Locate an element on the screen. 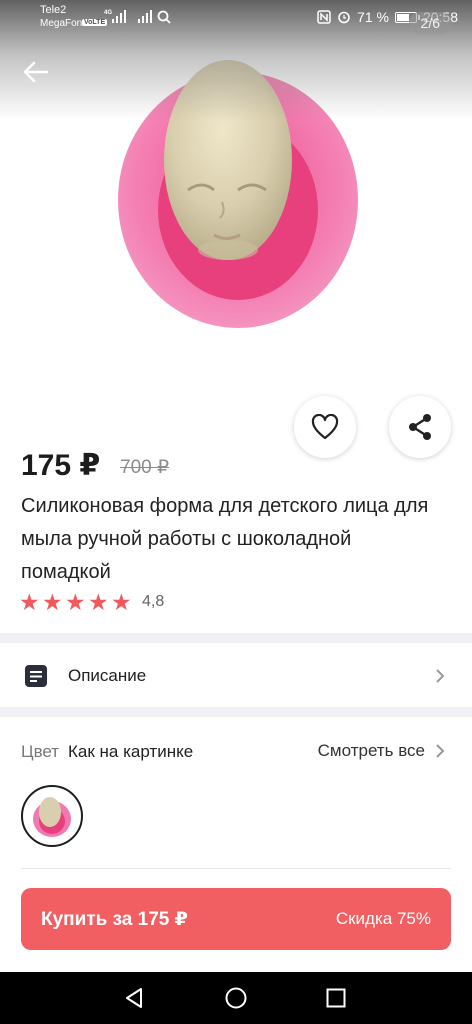 The width and height of the screenshot is (472, 1024). swatch-thumbnail is located at coordinates (52, 817).